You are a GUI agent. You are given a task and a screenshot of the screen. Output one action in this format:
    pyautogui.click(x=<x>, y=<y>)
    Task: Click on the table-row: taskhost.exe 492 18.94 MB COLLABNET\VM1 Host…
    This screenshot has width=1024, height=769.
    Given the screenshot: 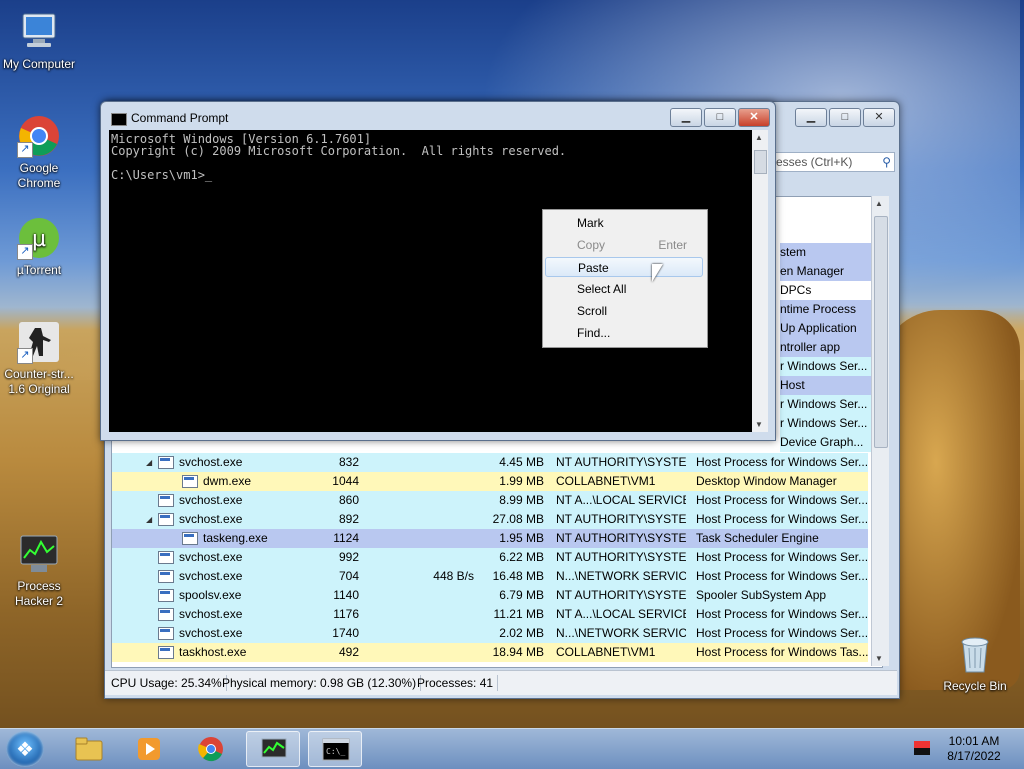 What is the action you would take?
    pyautogui.click(x=490, y=652)
    